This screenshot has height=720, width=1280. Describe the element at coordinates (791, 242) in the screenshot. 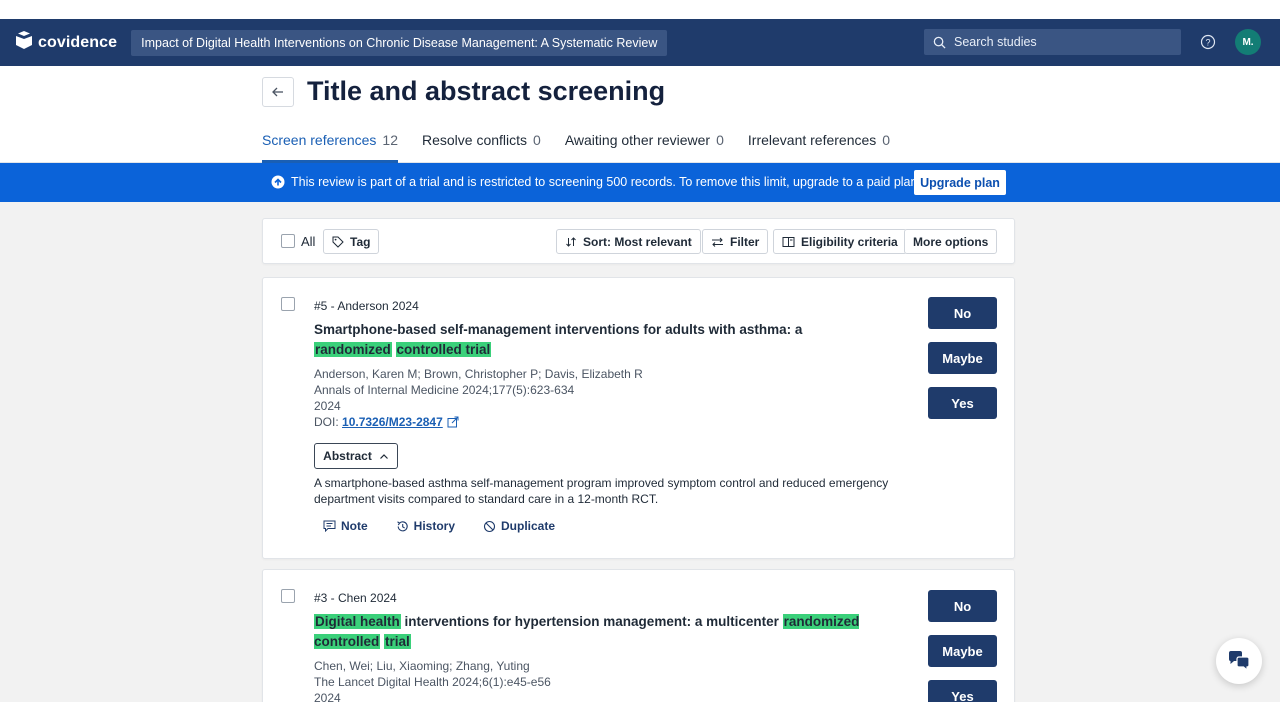

I see `book-icon` at that location.